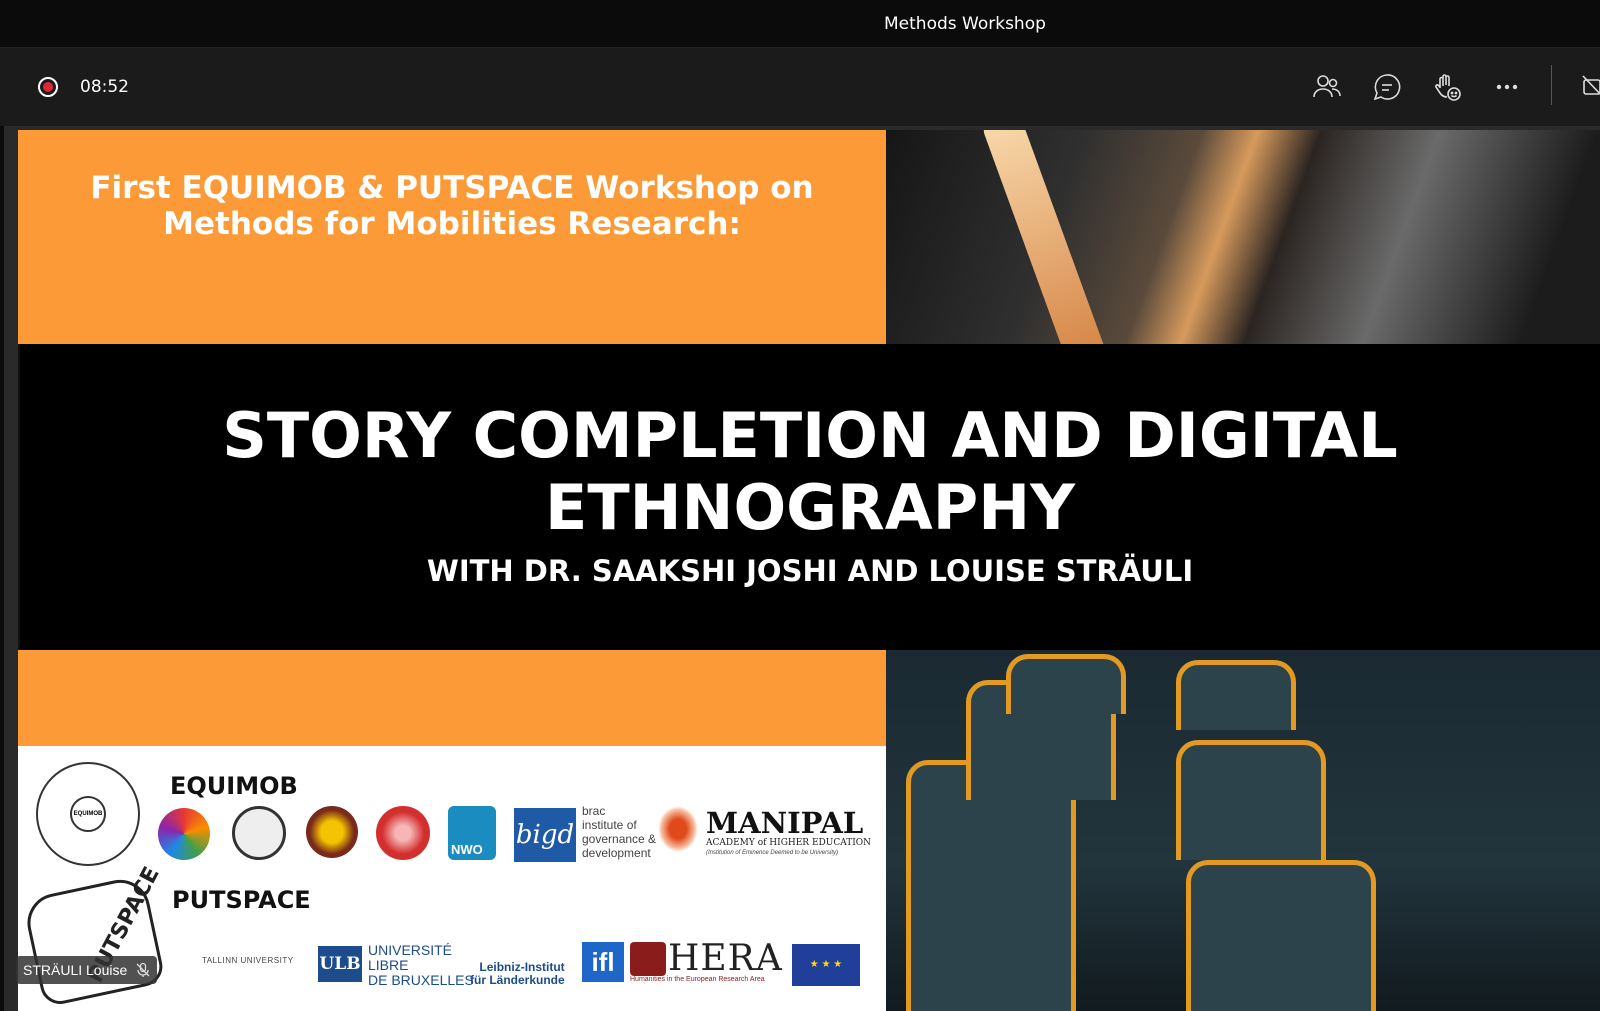 Image resolution: width=1600 pixels, height=1011 pixels. Describe the element at coordinates (800, 87) in the screenshot. I see `meeting-toolbar: 08:52` at that location.